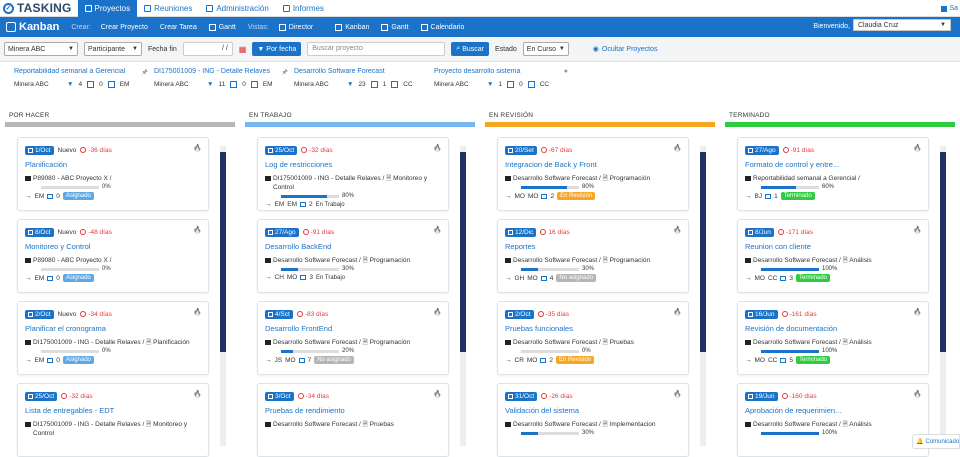  What do you see at coordinates (376, 49) in the screenshot?
I see `search-input: Buscar proyecto` at bounding box center [376, 49].